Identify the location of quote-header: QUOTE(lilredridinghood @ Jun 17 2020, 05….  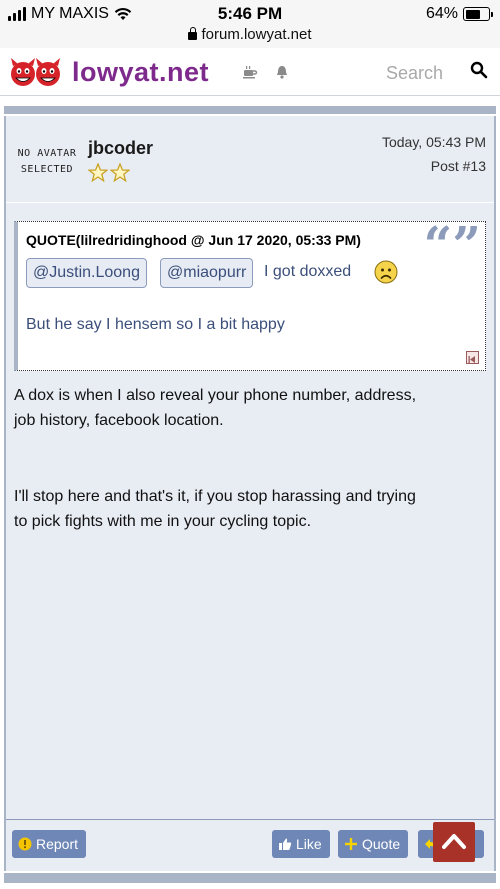
(193, 240).